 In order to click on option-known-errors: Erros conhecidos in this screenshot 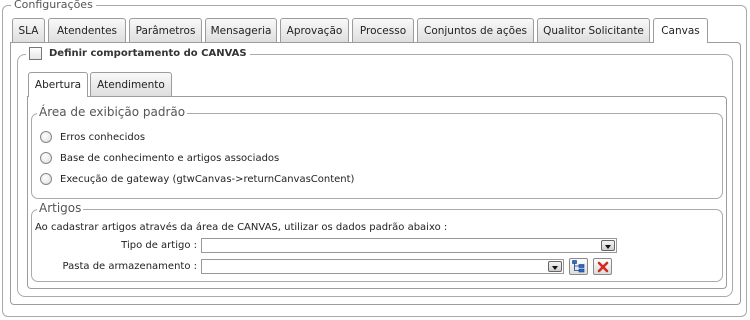, I will do `click(92, 137)`.